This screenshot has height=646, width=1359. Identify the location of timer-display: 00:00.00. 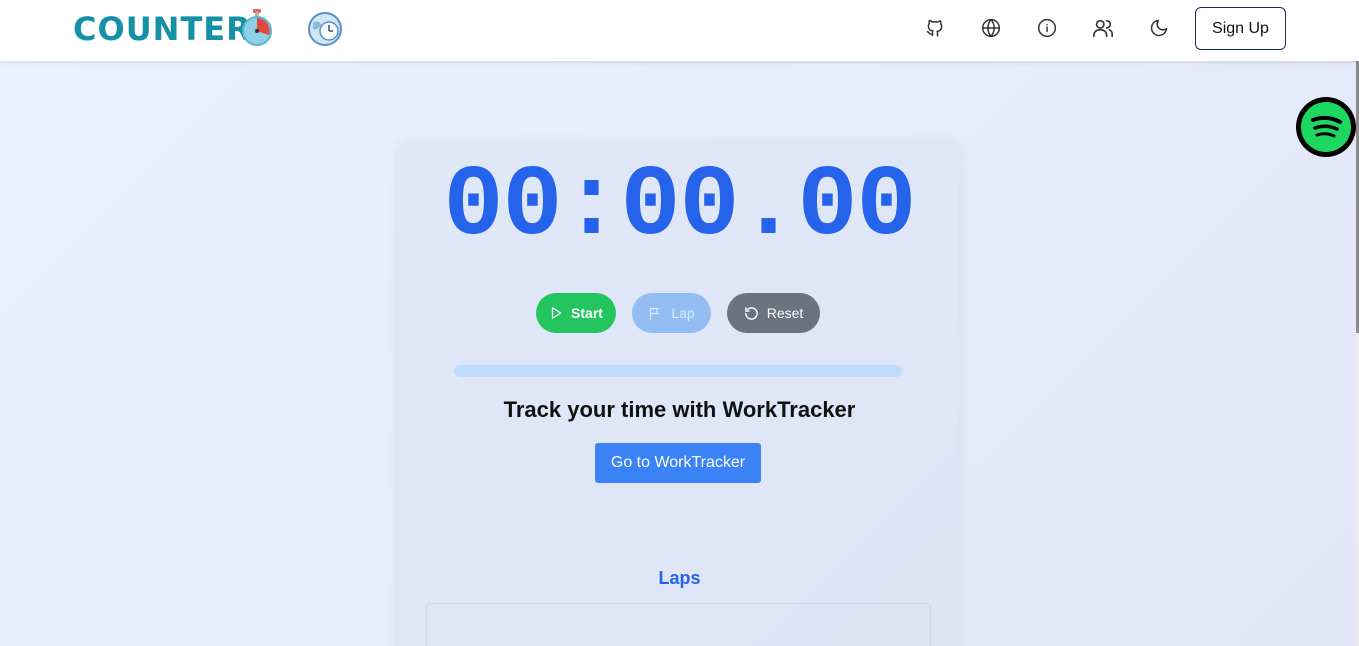
(679, 207).